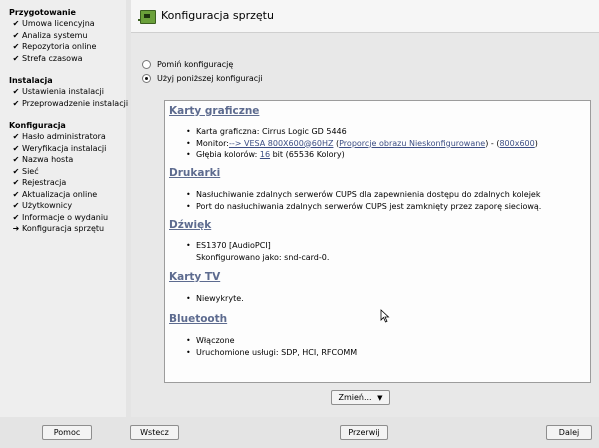 Image resolution: width=599 pixels, height=448 pixels. Describe the element at coordinates (263, 257) in the screenshot. I see `sound-config-item: Skonfigurowano jako: snd-card-0.` at that location.